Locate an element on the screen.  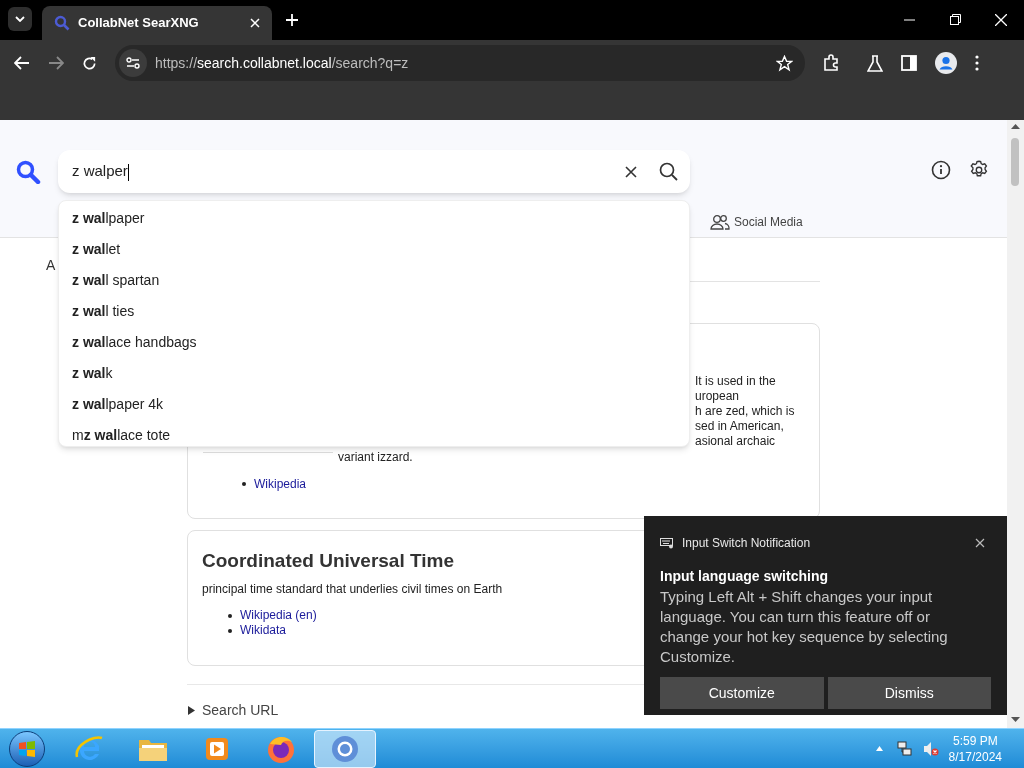
description-text: h are zed, which is is located at coordinates (745, 411).